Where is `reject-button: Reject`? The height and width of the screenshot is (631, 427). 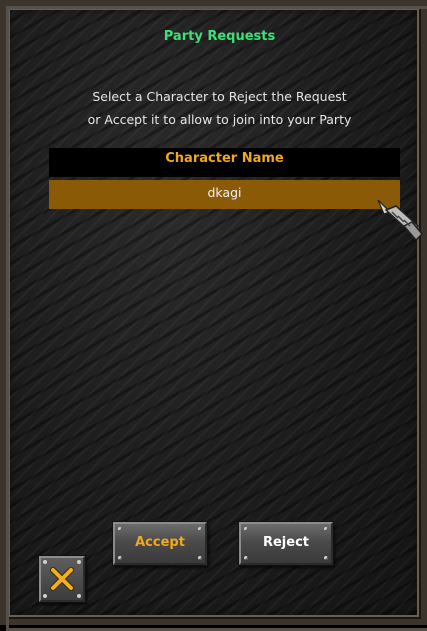 reject-button: Reject is located at coordinates (286, 543).